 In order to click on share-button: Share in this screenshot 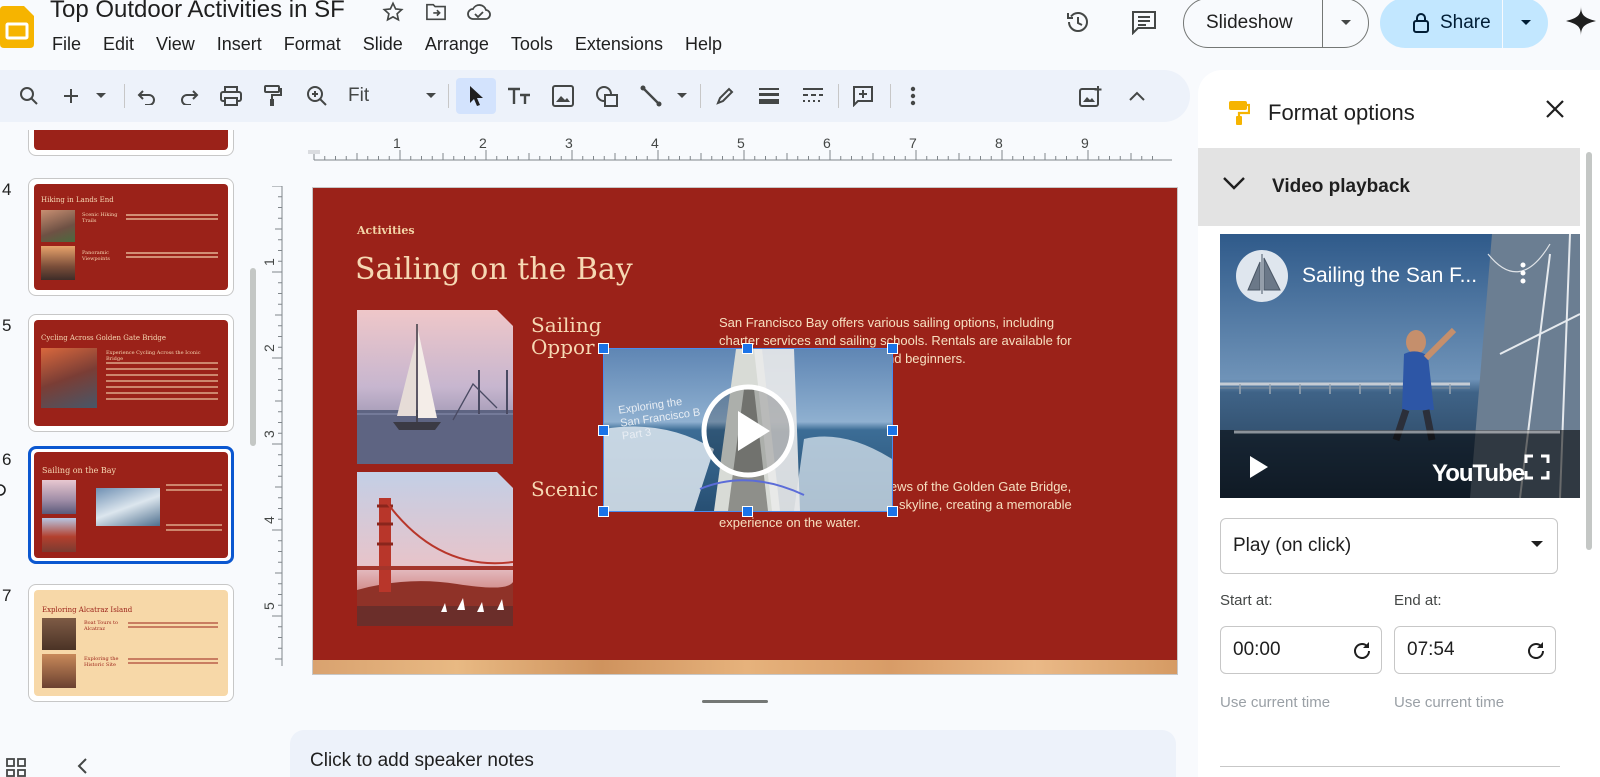, I will do `click(1464, 24)`.